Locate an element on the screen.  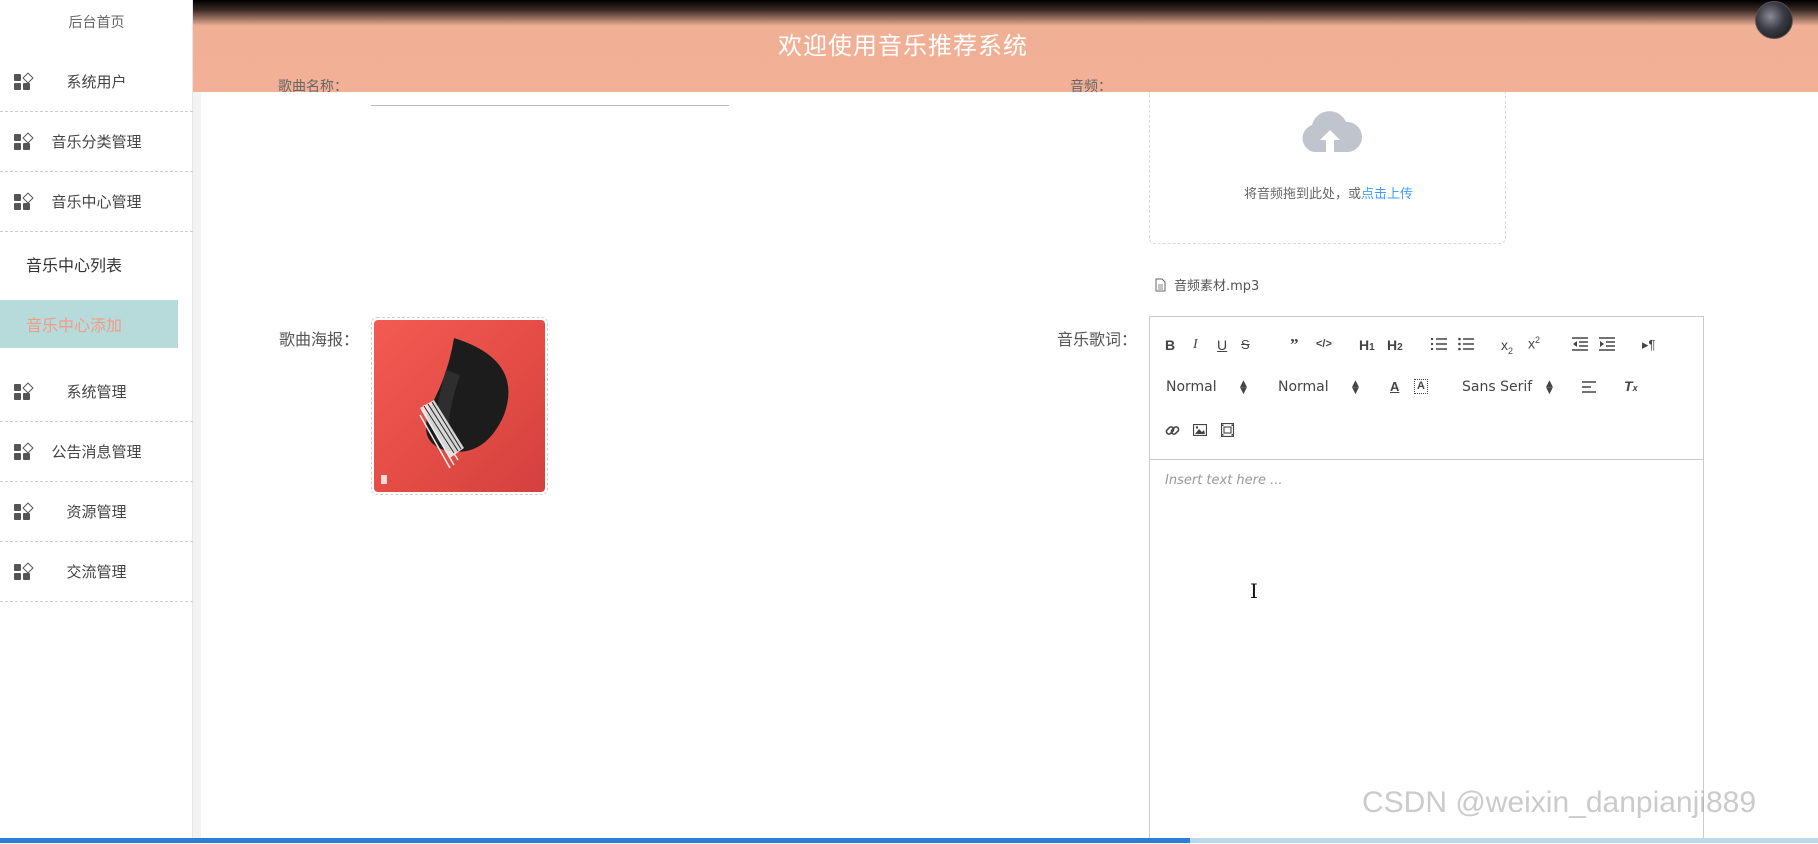
avatar is located at coordinates (1774, 20).